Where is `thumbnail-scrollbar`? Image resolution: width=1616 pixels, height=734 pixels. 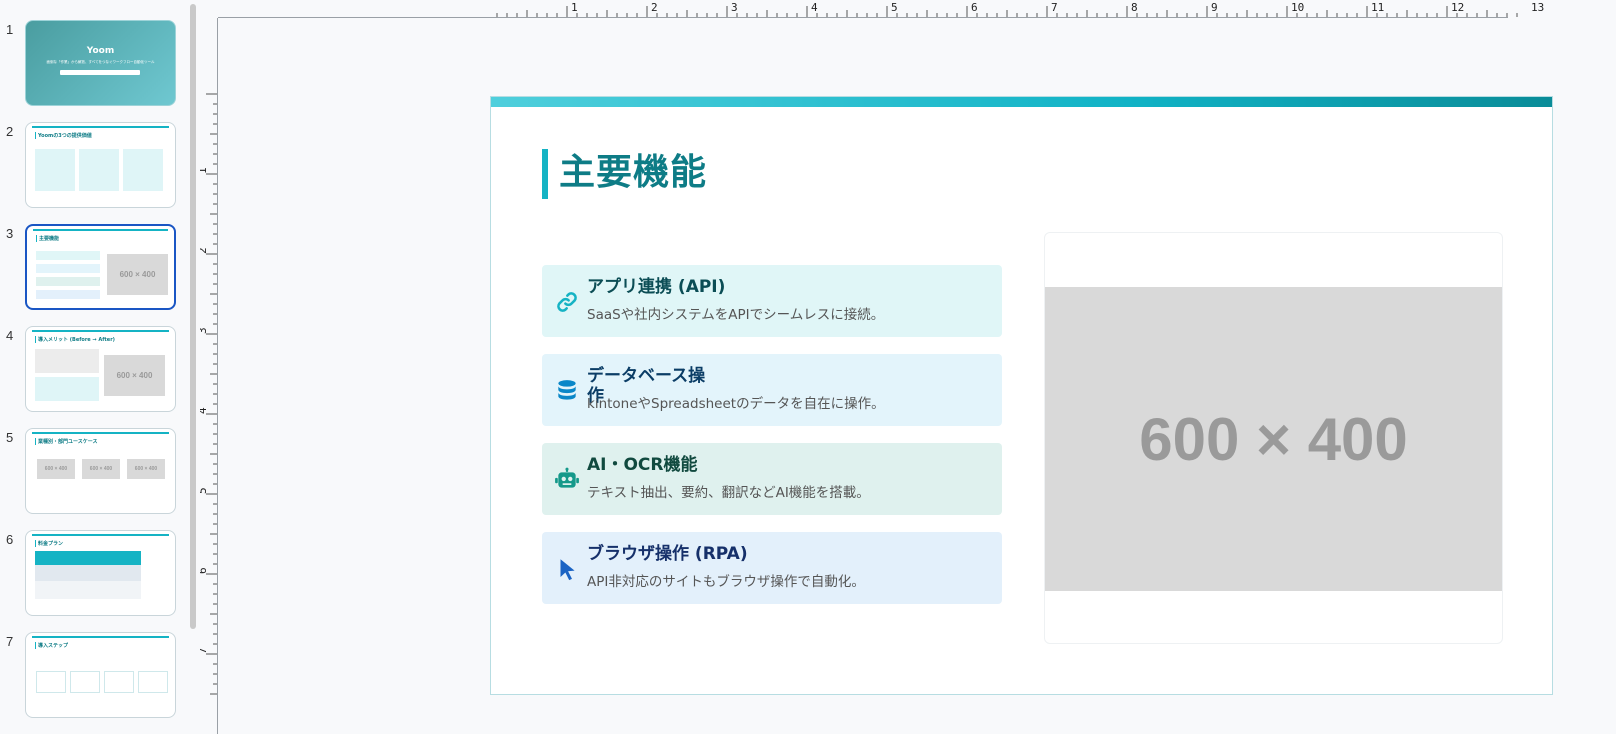 thumbnail-scrollbar is located at coordinates (193, 316).